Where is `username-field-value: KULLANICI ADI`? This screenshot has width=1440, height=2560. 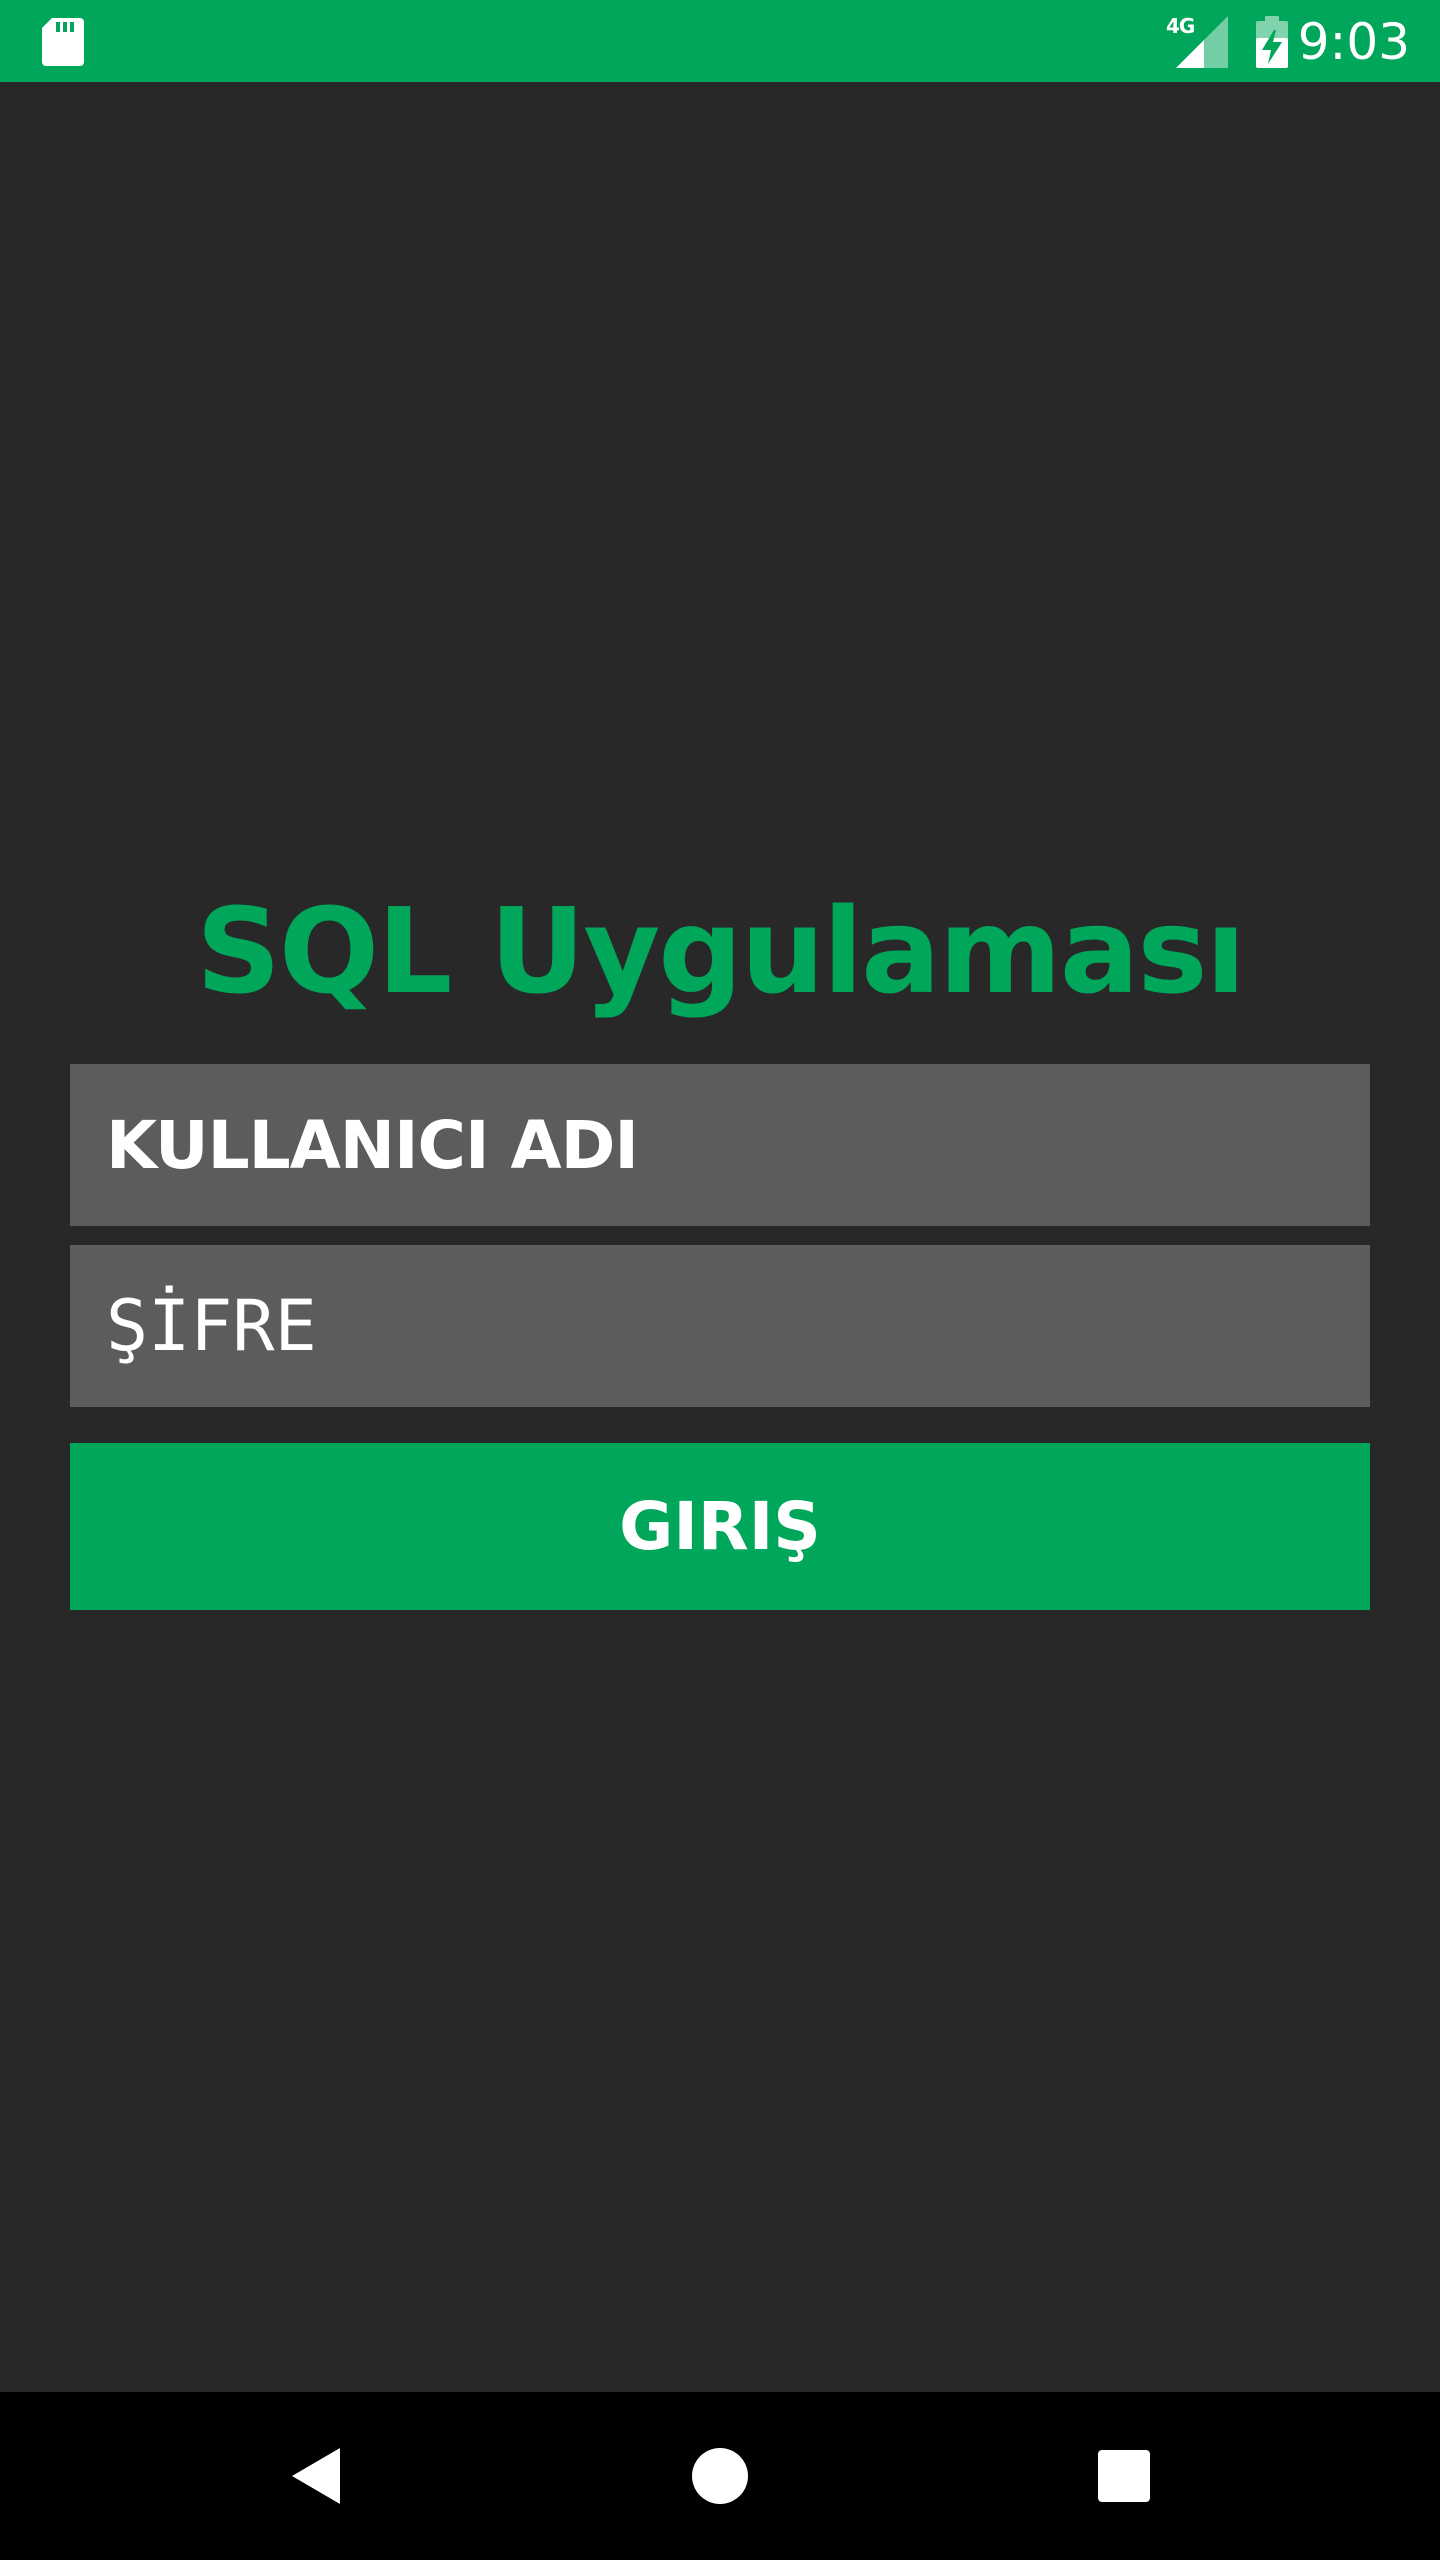
username-field-value: KULLANICI ADI is located at coordinates (372, 1145).